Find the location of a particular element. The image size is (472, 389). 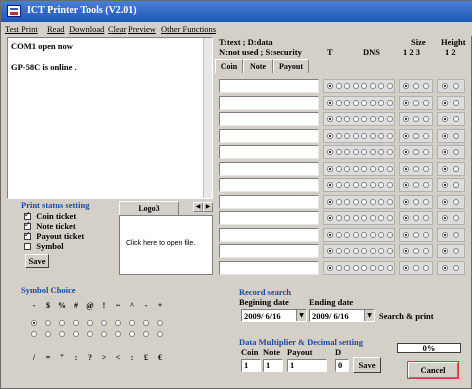

tab-logo3: Logo3 is located at coordinates (149, 208).